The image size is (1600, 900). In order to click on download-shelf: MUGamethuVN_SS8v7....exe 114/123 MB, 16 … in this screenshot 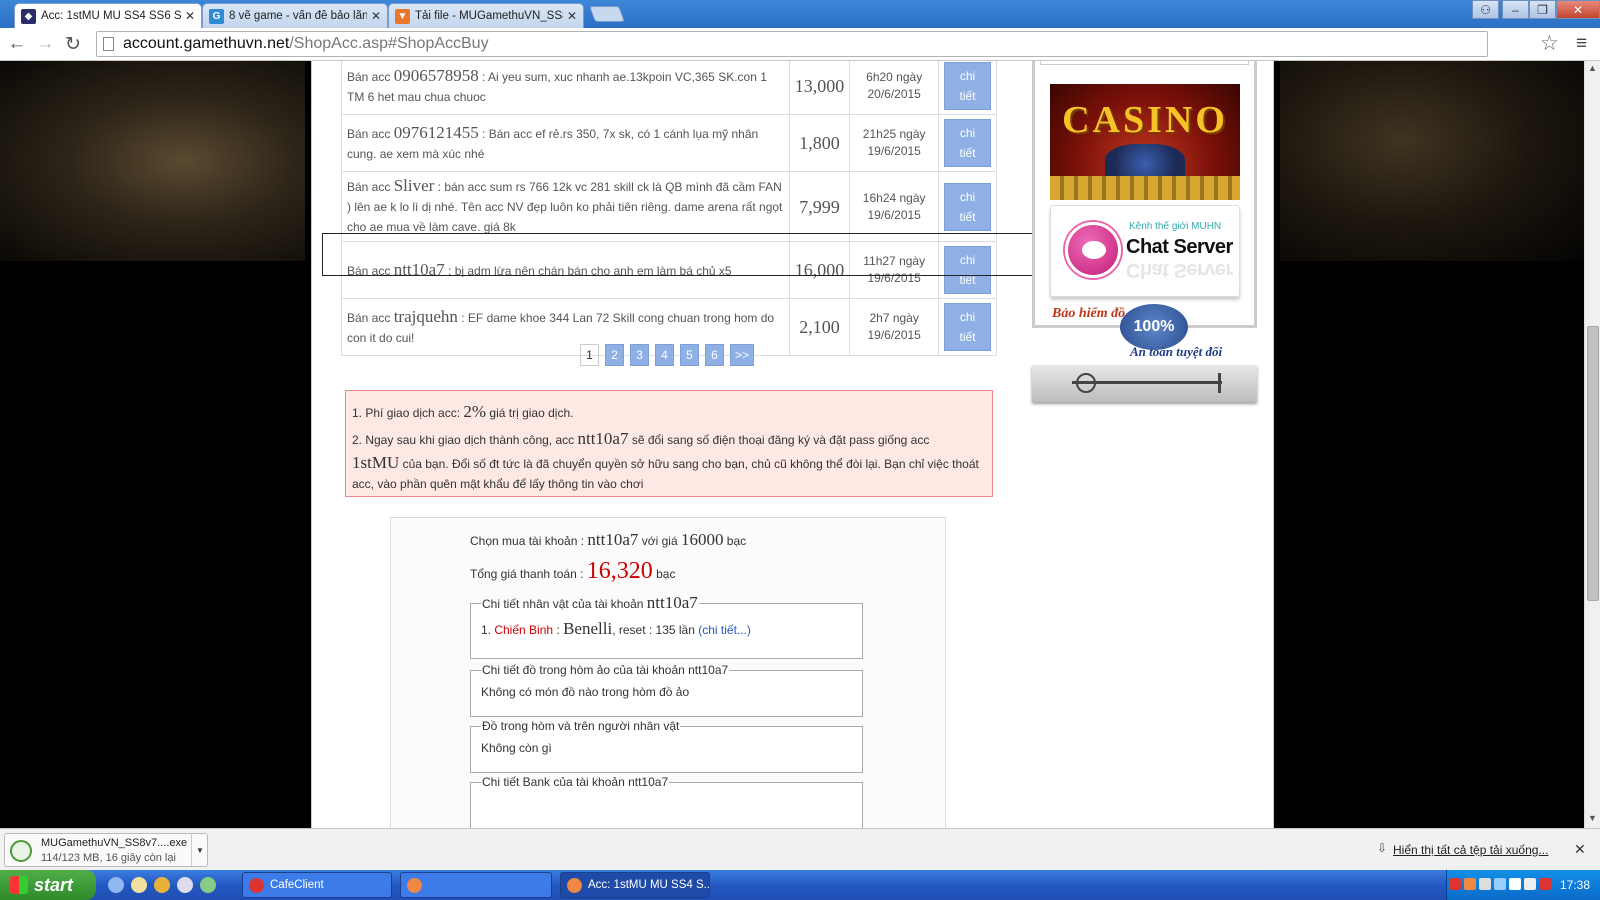, I will do `click(800, 849)`.